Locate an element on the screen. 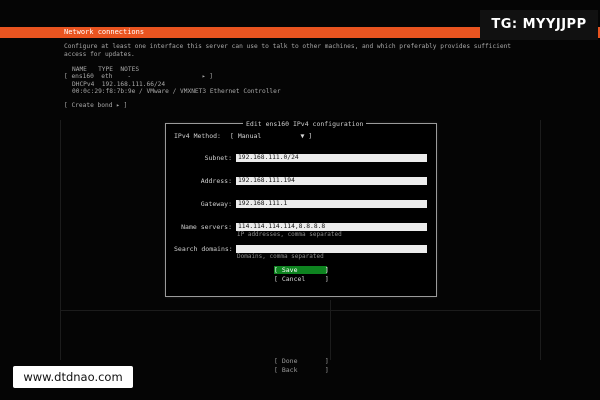 The image size is (600, 400). searchdomains-label: Search domains: is located at coordinates (203, 249).